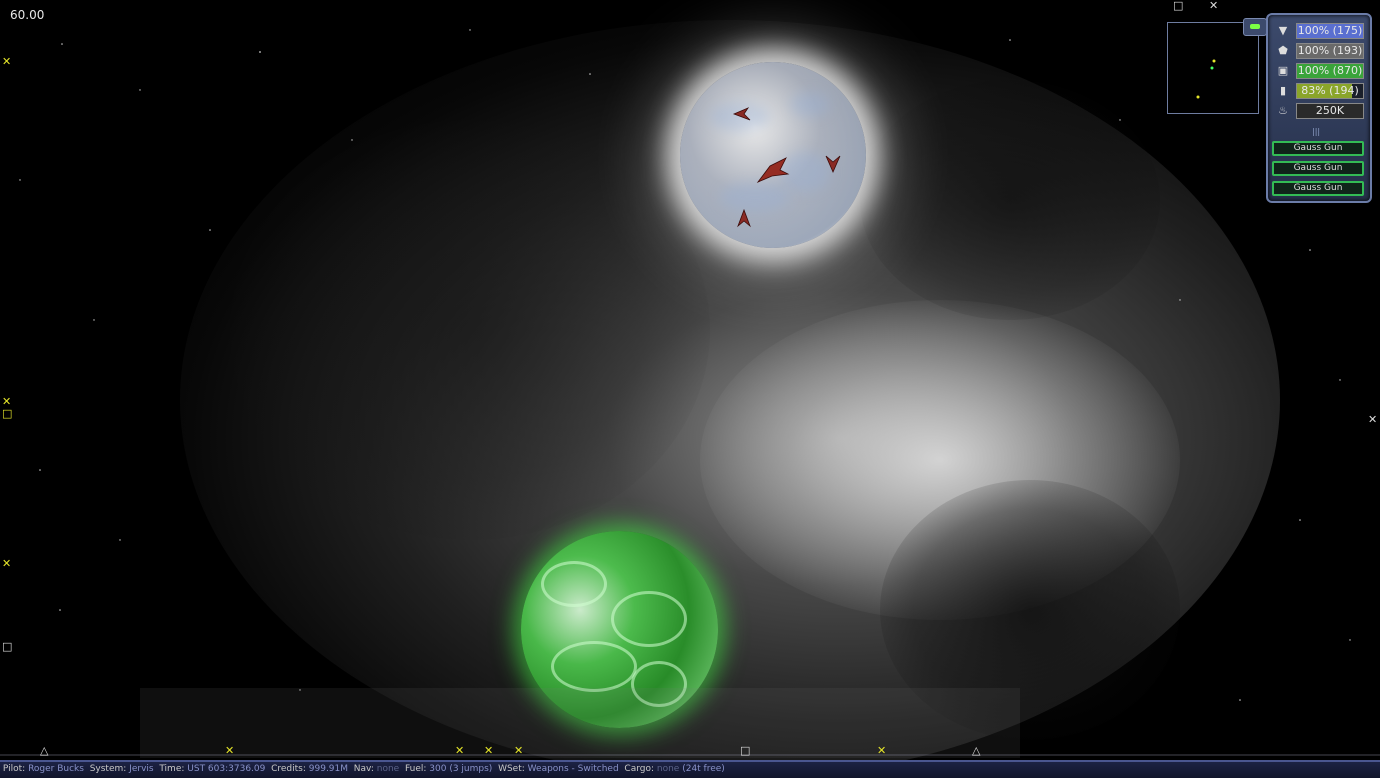 This screenshot has height=778, width=1380. I want to click on fps-counter: 60.00, so click(27, 15).